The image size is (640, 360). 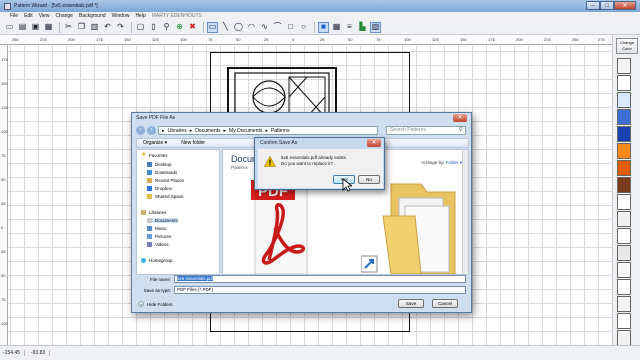 I want to click on nav-downloads: Downloads, so click(x=162, y=172).